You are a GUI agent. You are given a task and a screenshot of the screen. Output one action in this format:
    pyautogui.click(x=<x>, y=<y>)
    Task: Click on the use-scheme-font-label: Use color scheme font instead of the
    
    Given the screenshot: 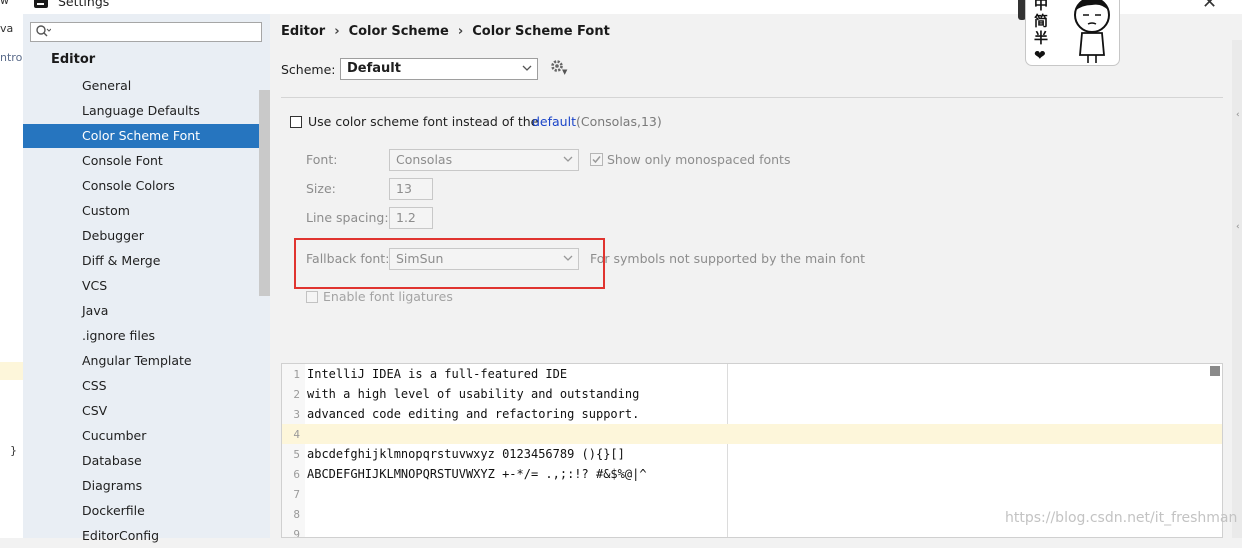 What is the action you would take?
    pyautogui.click(x=423, y=121)
    